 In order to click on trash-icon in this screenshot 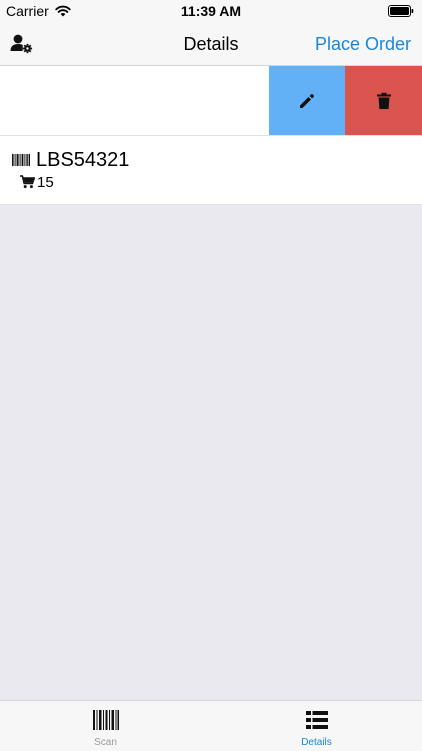, I will do `click(383, 100)`.